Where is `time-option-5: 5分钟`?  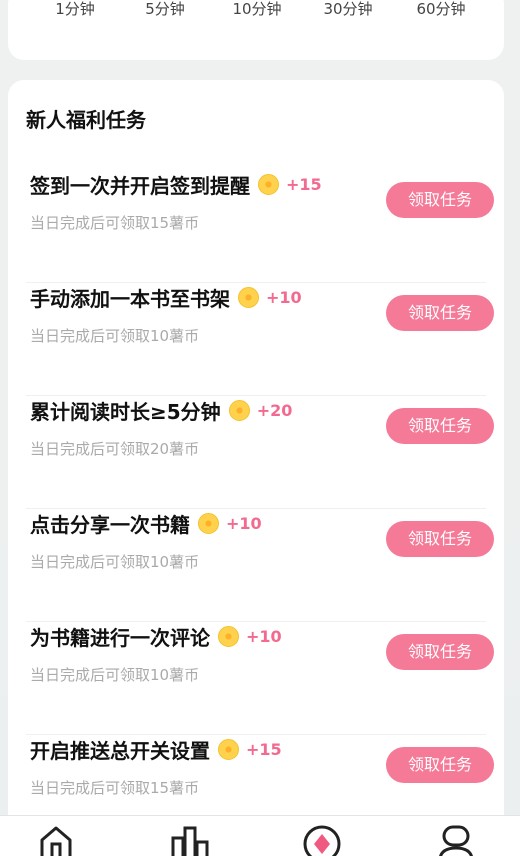 time-option-5: 5分钟 is located at coordinates (165, 9).